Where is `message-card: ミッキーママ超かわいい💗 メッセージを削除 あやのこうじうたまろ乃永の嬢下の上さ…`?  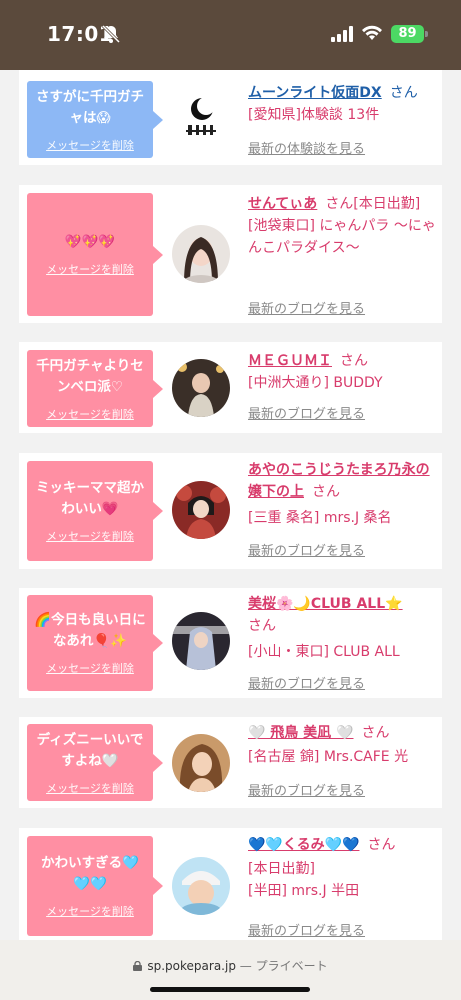
message-card: ミッキーママ超かわいい💗 メッセージを削除 あやのこうじうたまろ乃永の嬢下の上さ… is located at coordinates (230, 511).